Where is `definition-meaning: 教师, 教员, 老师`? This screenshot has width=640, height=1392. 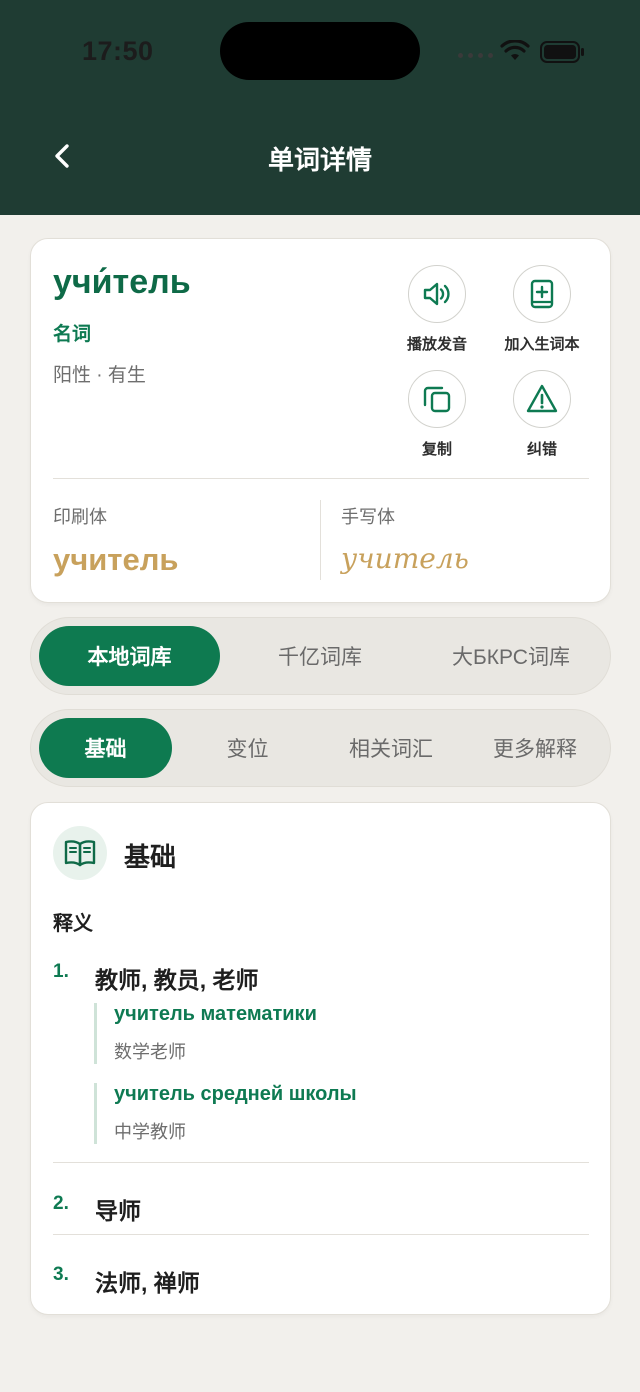 definition-meaning: 教师, 教员, 老师 is located at coordinates (177, 980).